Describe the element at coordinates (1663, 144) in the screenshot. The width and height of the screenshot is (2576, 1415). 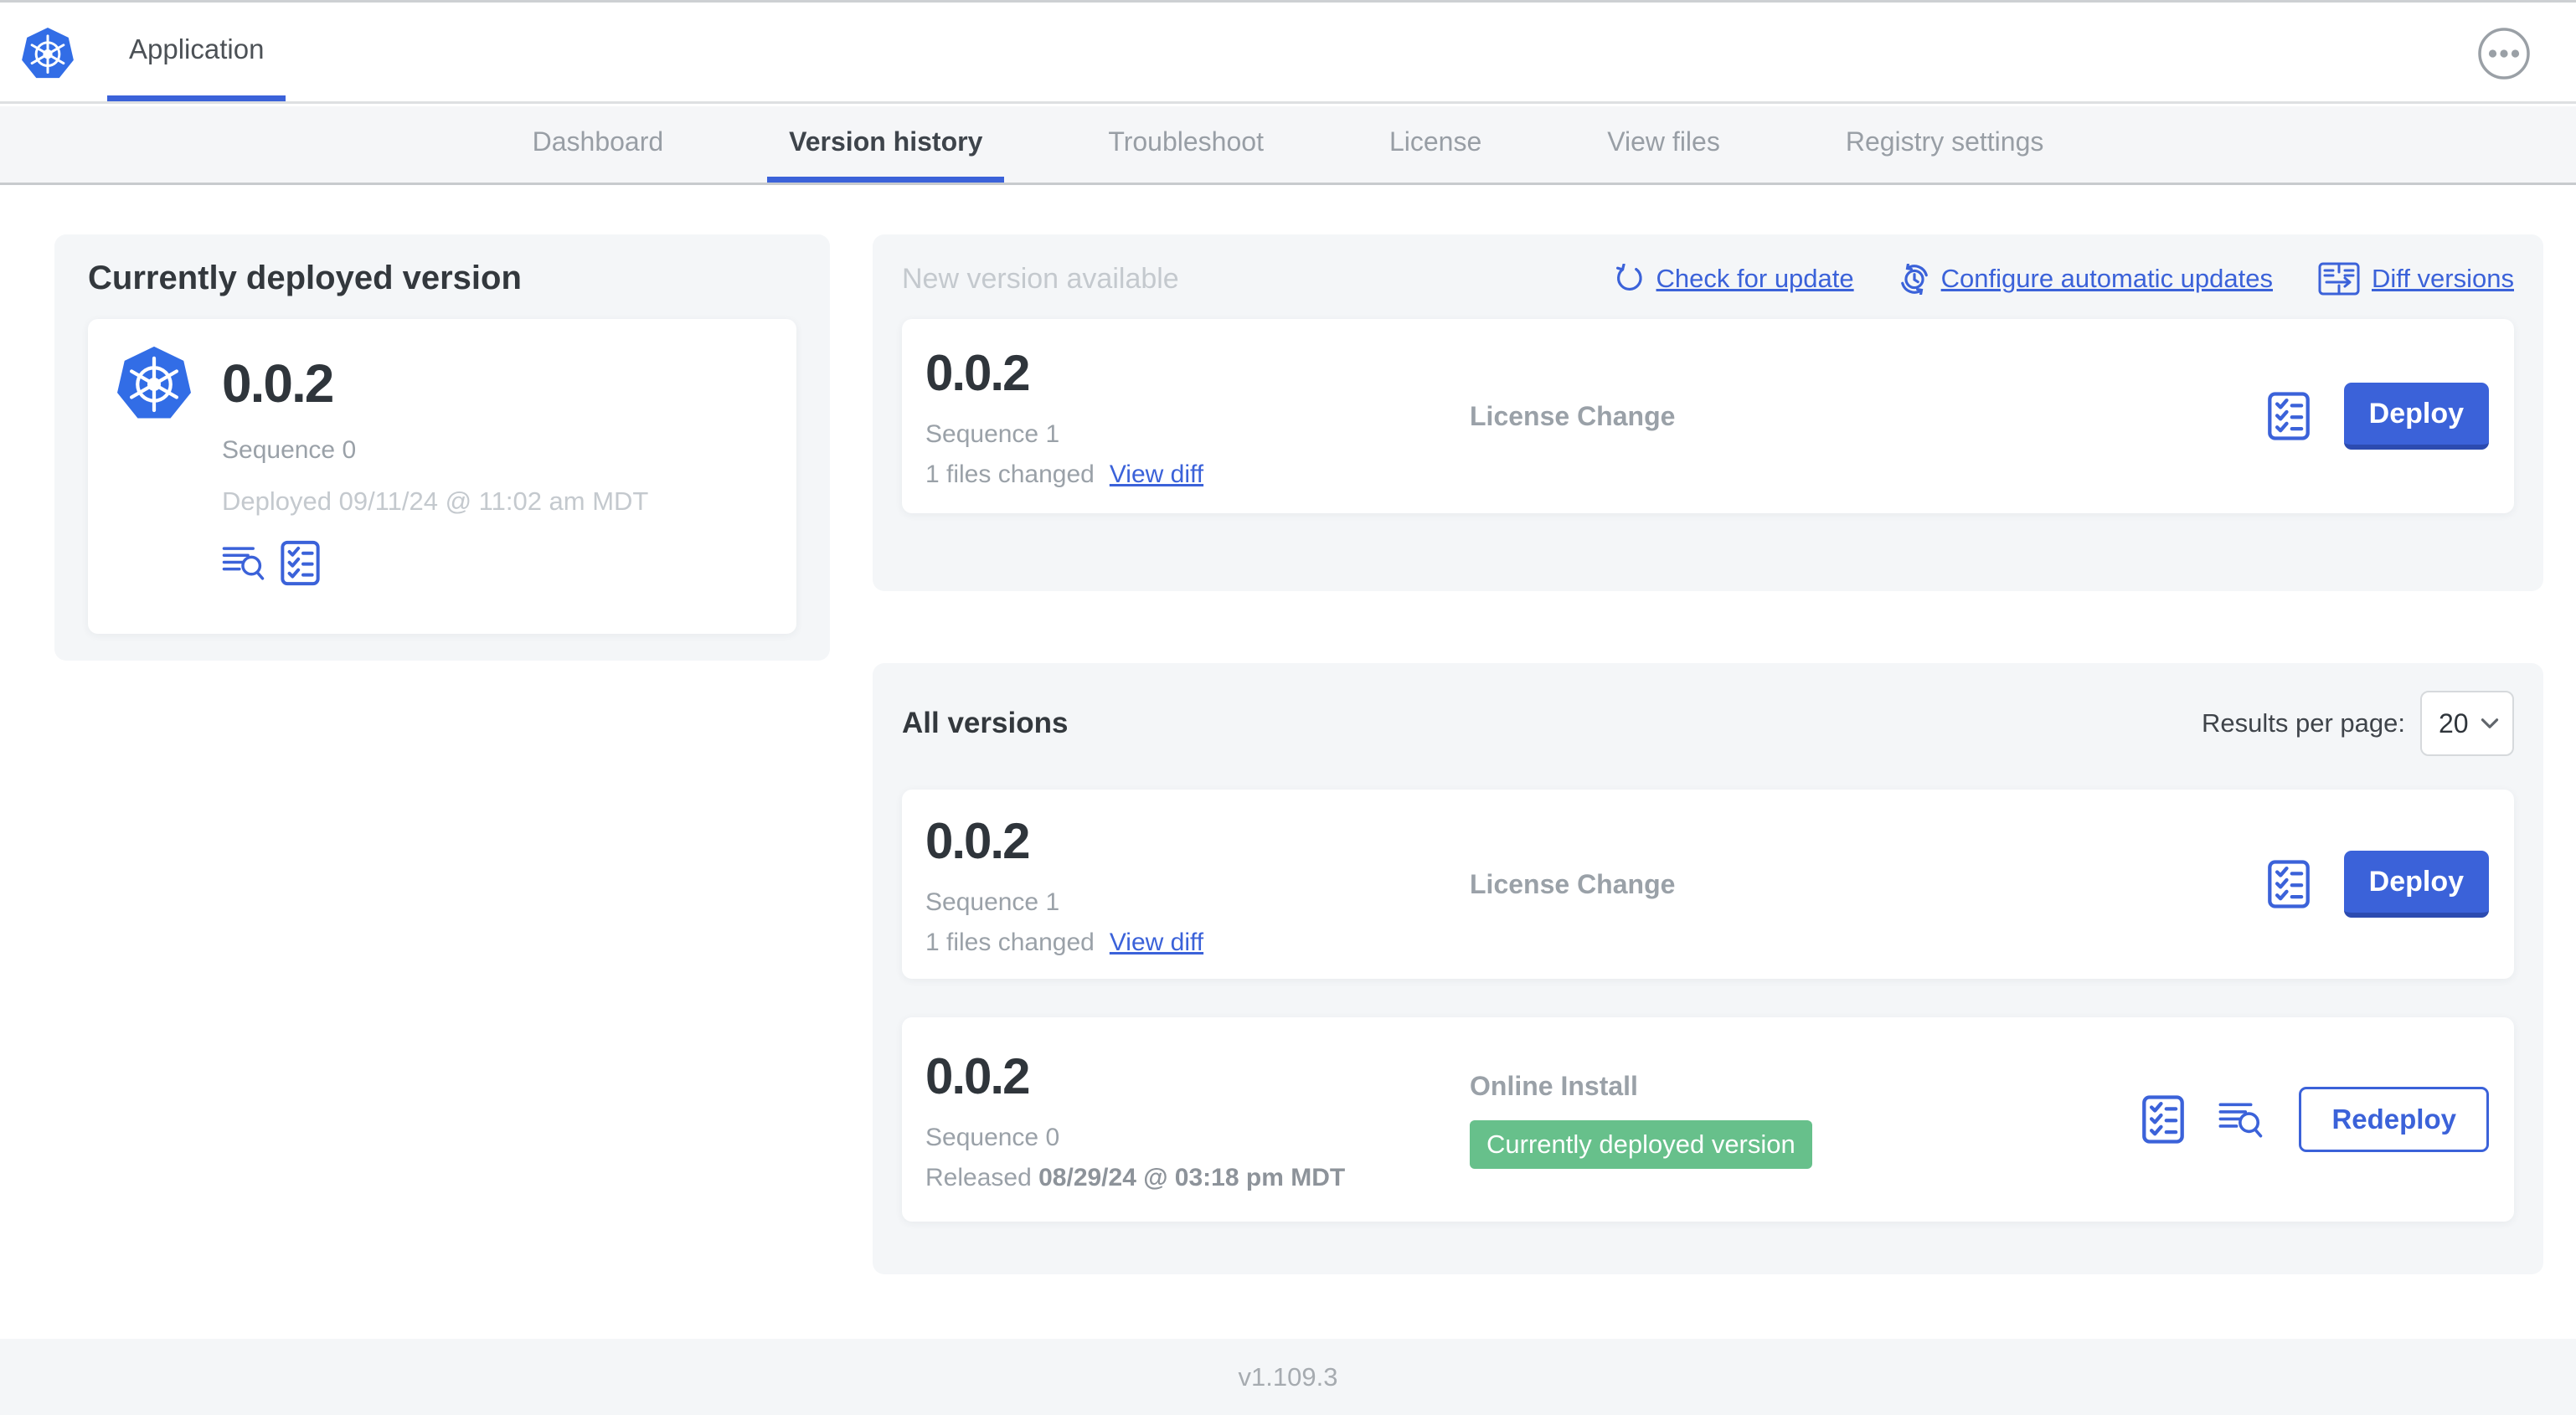
I see `tab-view-files: View files` at that location.